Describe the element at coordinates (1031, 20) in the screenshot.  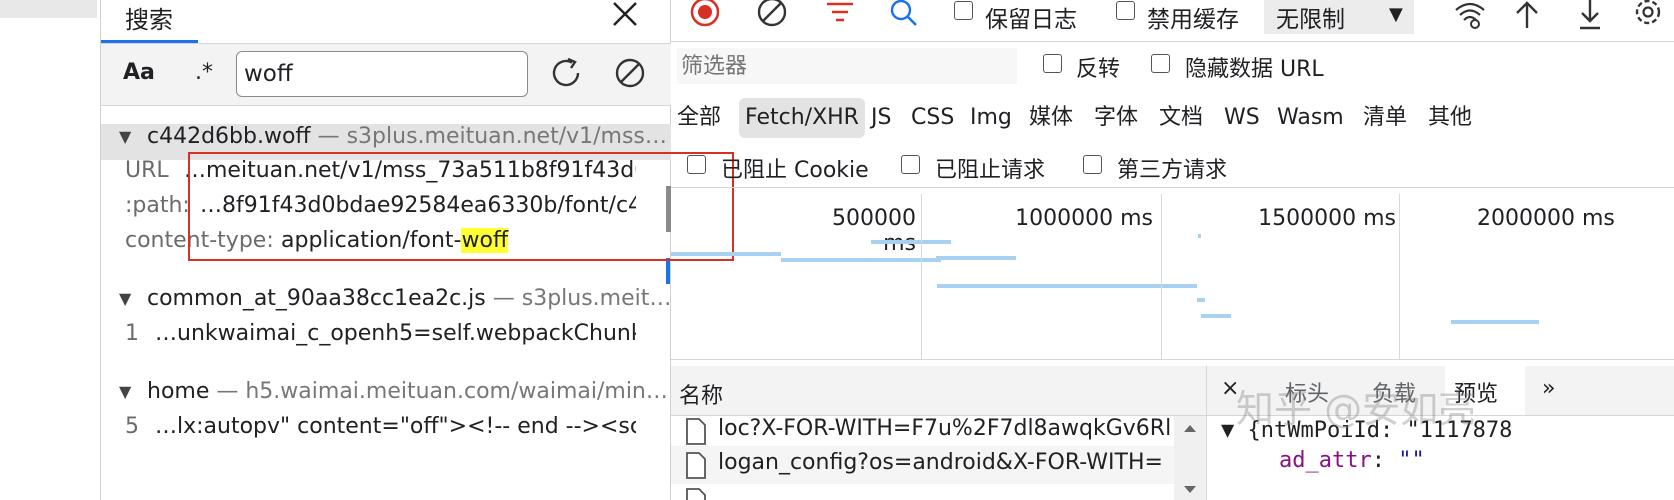
I see `preserve-log-label: 保留日志` at that location.